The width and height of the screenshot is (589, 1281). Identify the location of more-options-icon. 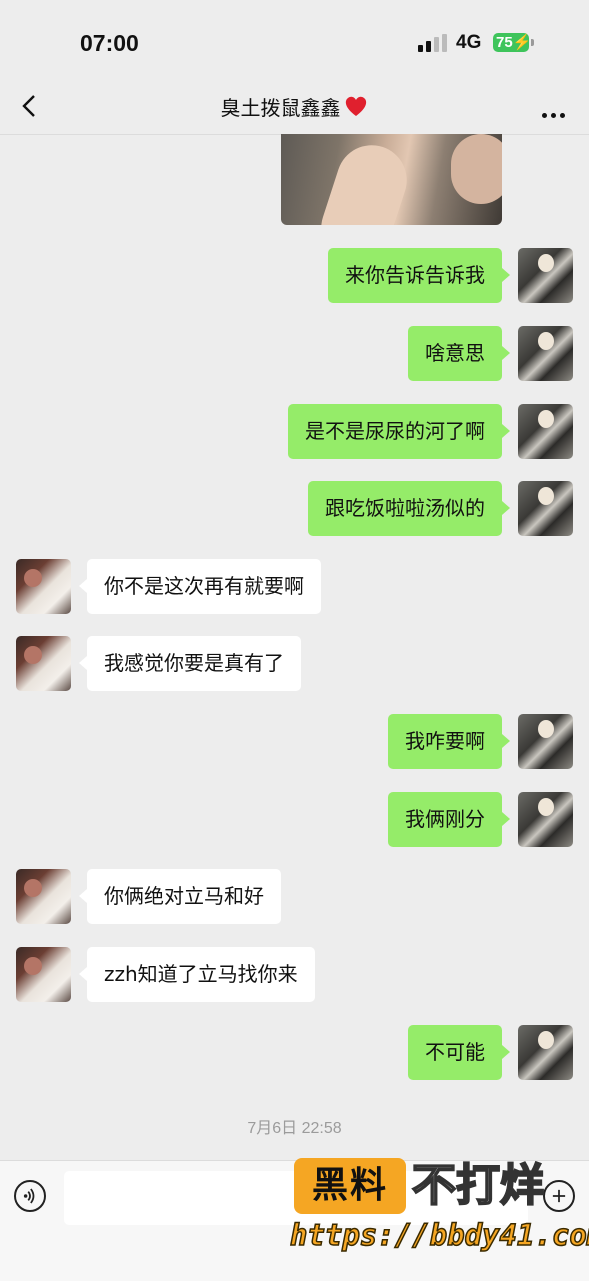
(551, 112).